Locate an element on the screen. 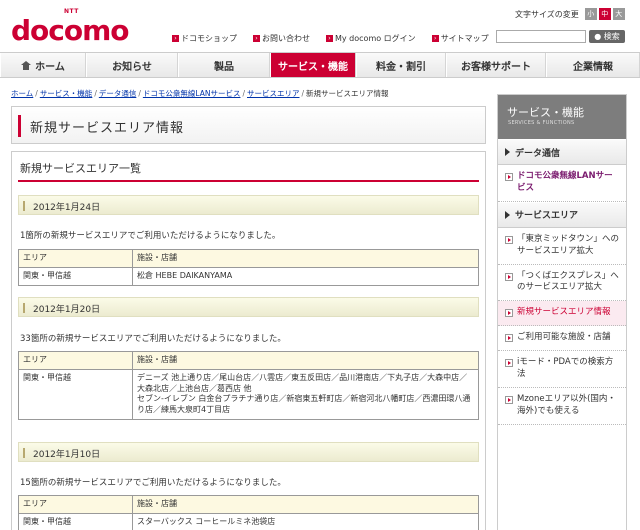 The image size is (640, 530). link-label: お問い合わせ is located at coordinates (286, 38).